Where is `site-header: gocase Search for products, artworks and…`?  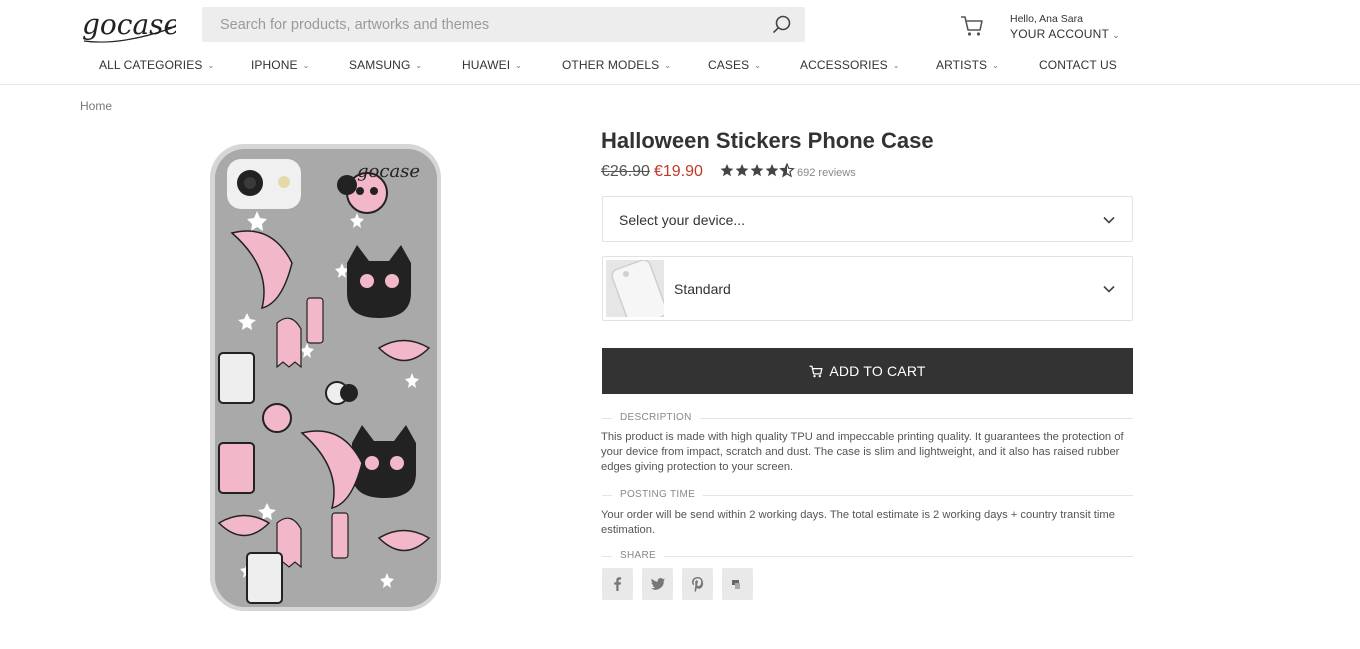
site-header: gocase Search for products, artworks and… is located at coordinates (680, 42).